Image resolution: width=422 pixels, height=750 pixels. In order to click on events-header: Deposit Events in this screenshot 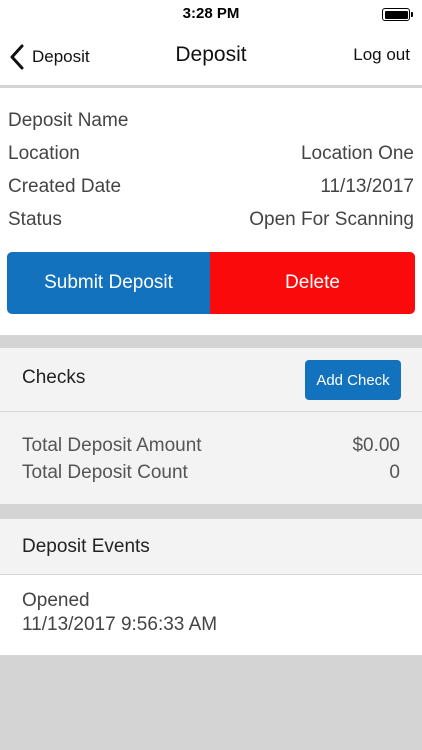, I will do `click(211, 547)`.